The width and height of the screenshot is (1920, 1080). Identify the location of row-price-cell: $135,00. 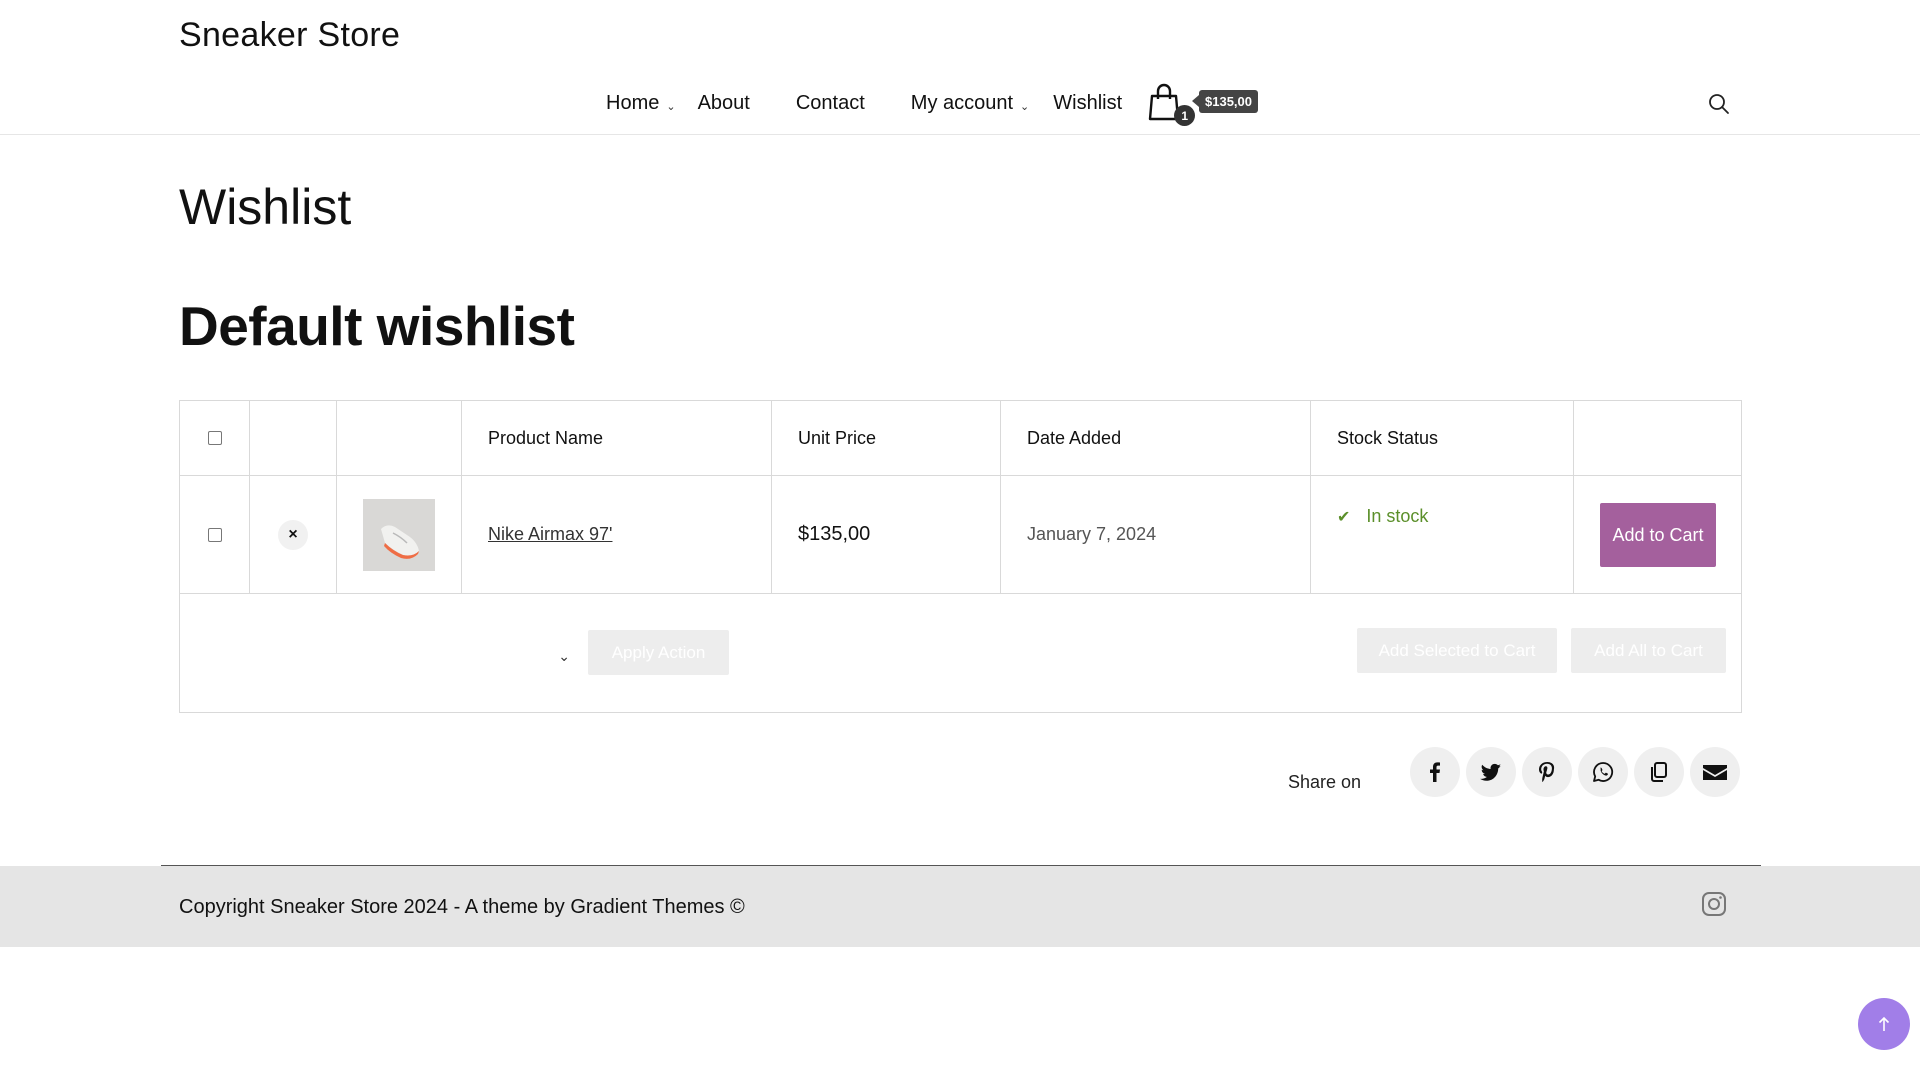
(886, 534).